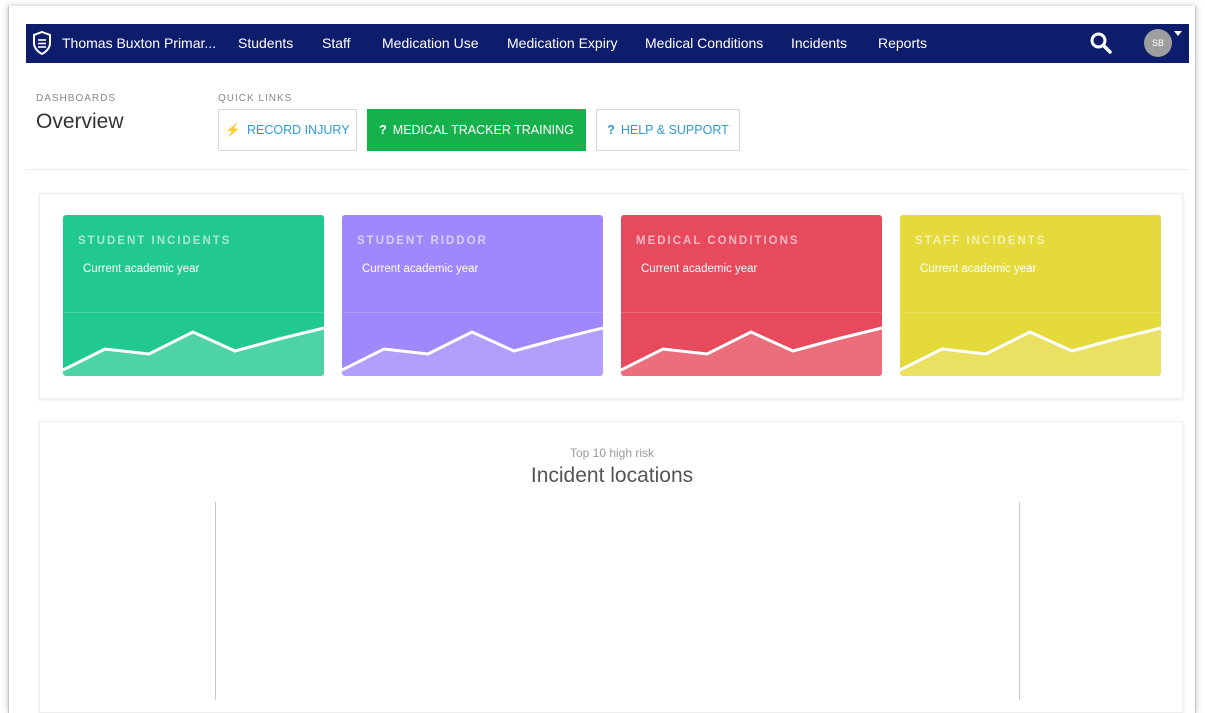 The width and height of the screenshot is (1205, 713). What do you see at coordinates (193, 295) in the screenshot?
I see `student-incidents-card: STUDENT INCIDENTS Current academic year` at bounding box center [193, 295].